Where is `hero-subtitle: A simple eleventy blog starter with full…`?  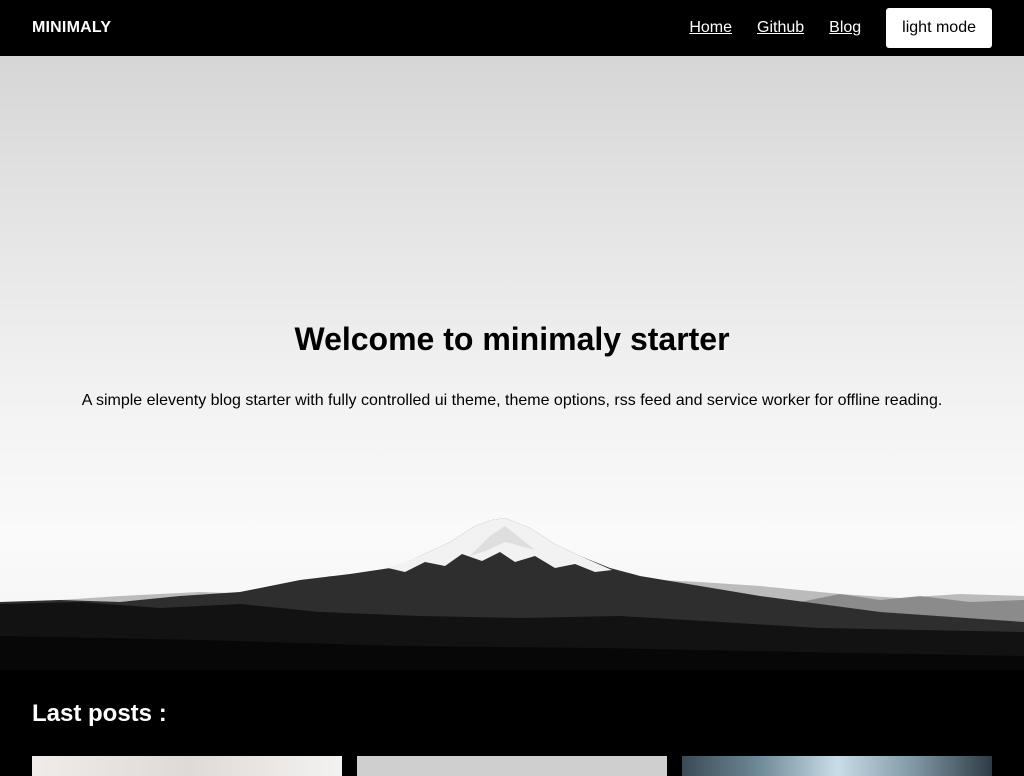 hero-subtitle: A simple eleventy blog starter with full… is located at coordinates (512, 400).